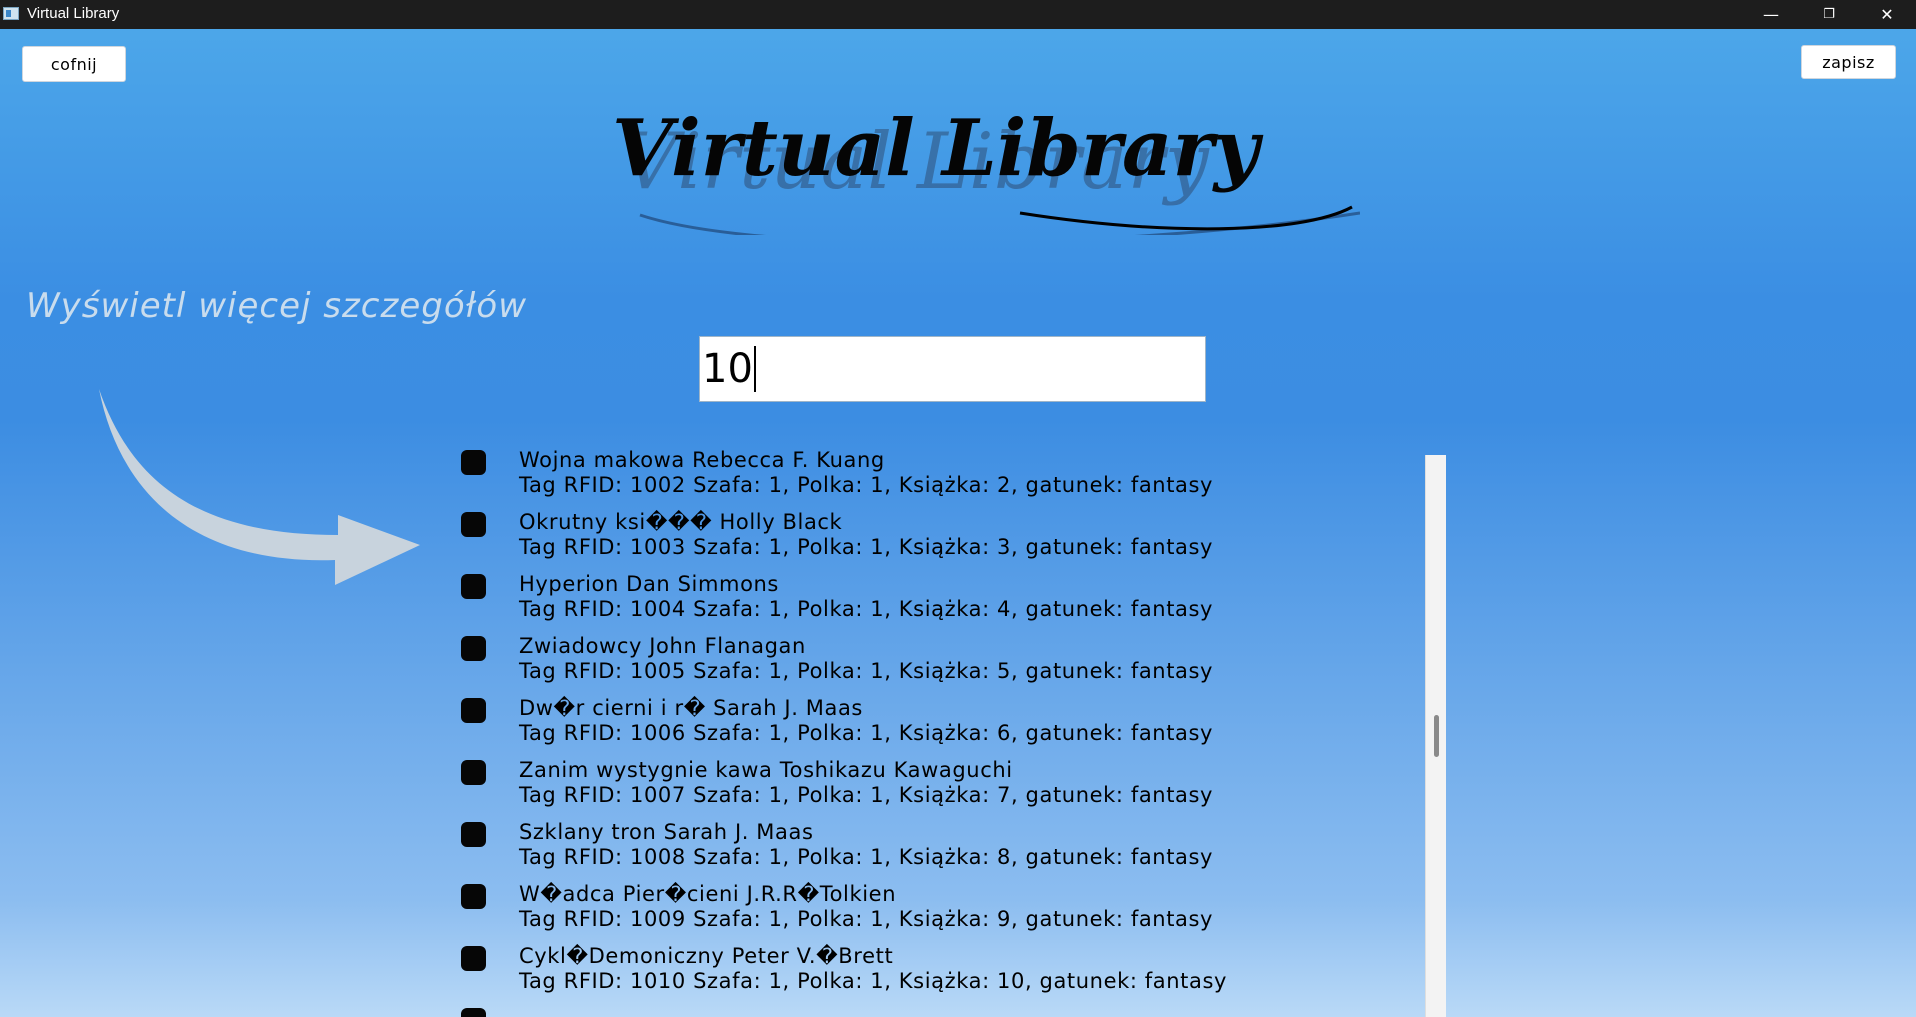 The image size is (1916, 1017). What do you see at coordinates (681, 522) in the screenshot?
I see `book-title: Okrutny ksi��� Holly Black` at bounding box center [681, 522].